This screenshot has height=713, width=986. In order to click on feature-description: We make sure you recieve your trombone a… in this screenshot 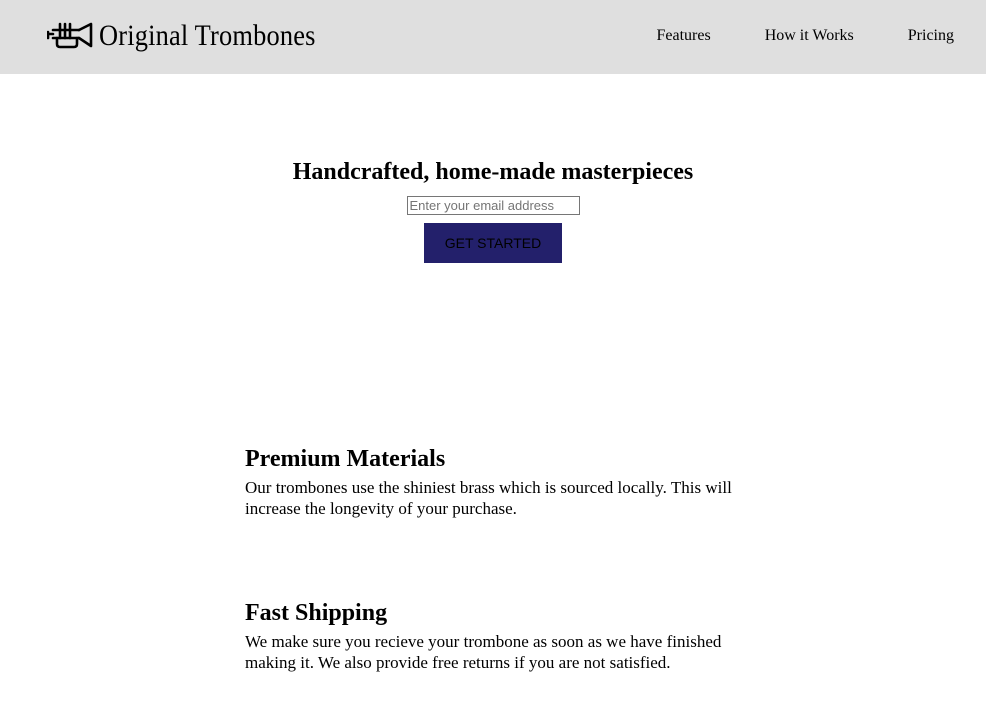, I will do `click(483, 652)`.